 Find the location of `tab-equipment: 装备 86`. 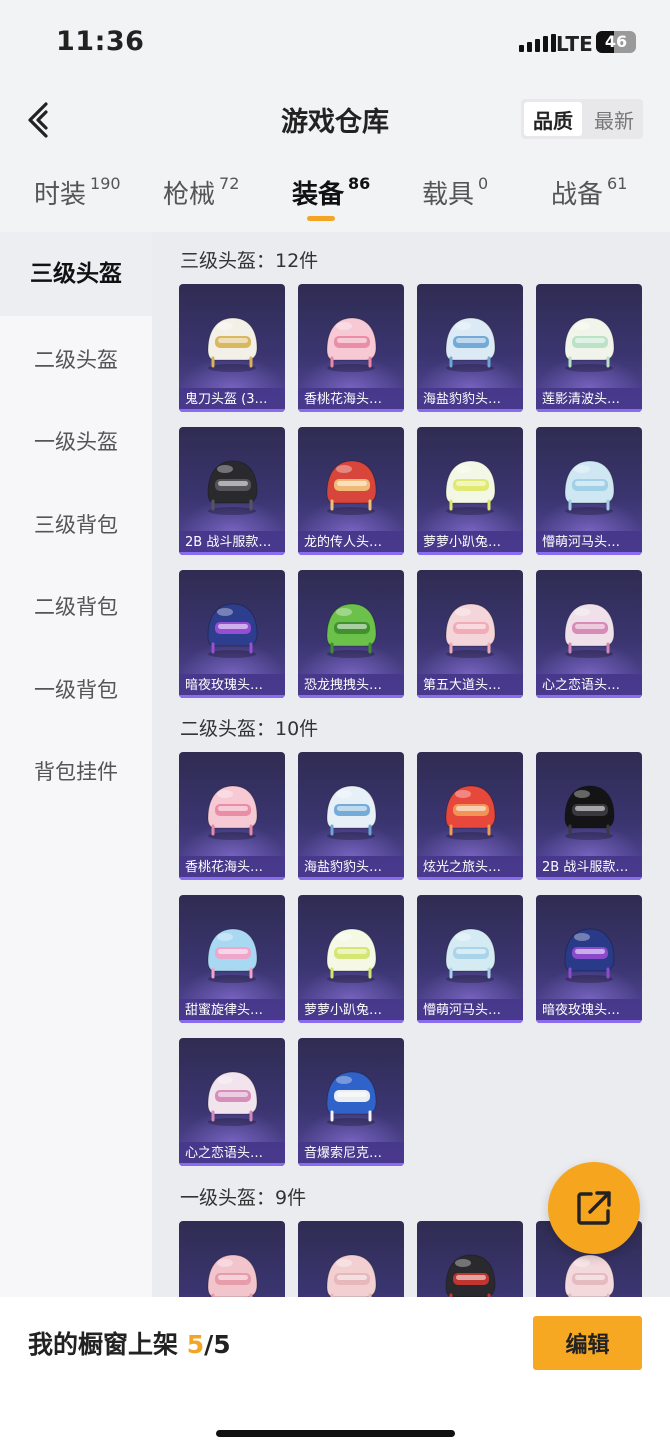

tab-equipment: 装备 86 is located at coordinates (331, 192).